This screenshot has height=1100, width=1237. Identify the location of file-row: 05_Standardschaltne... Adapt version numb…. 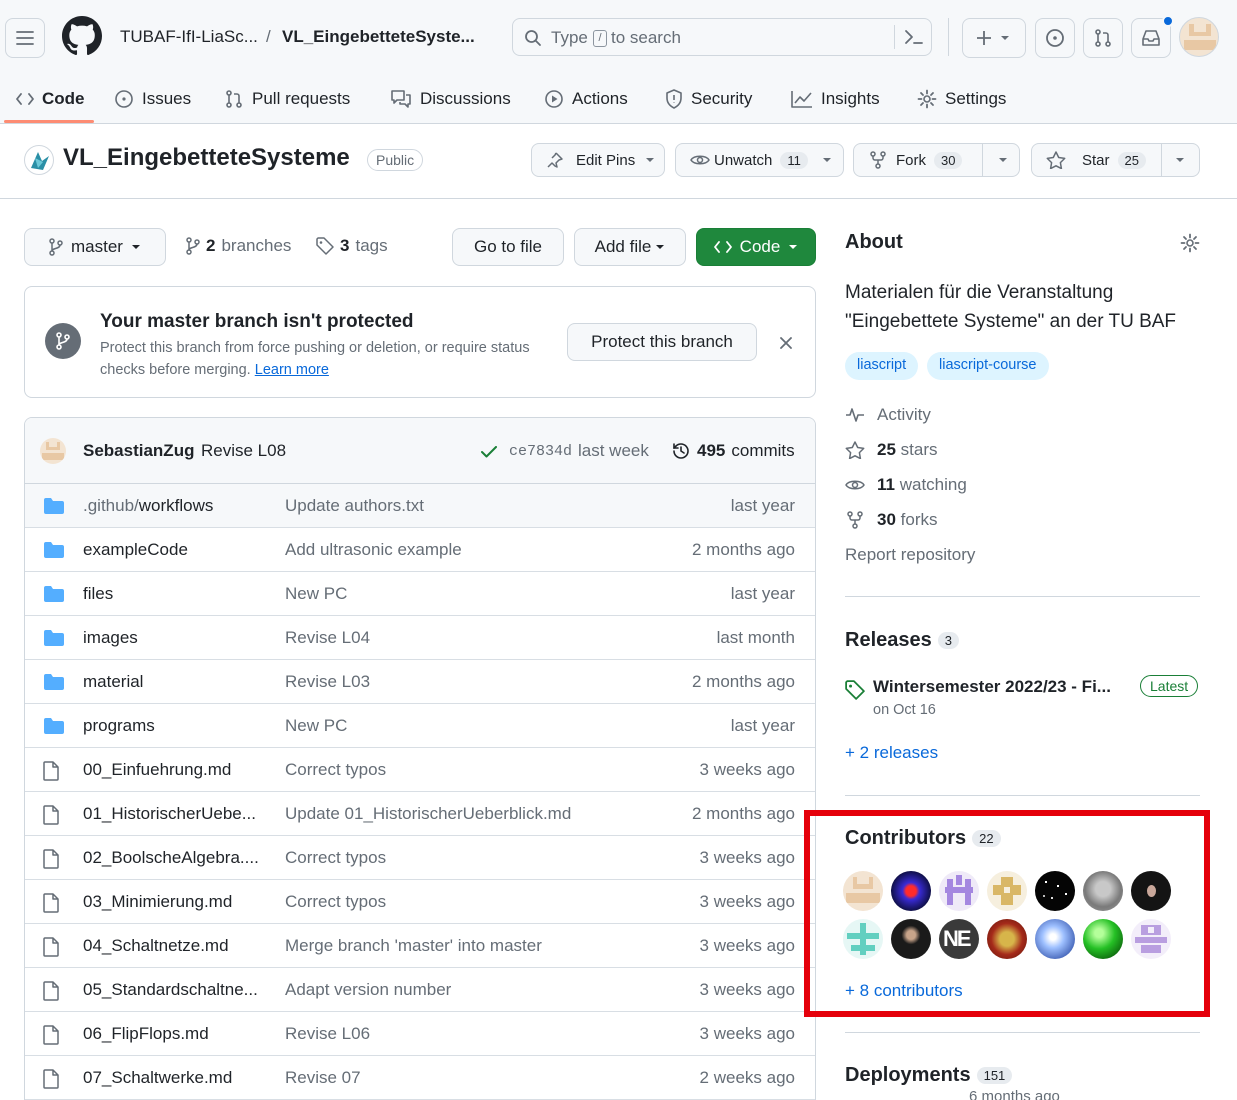
(420, 990).